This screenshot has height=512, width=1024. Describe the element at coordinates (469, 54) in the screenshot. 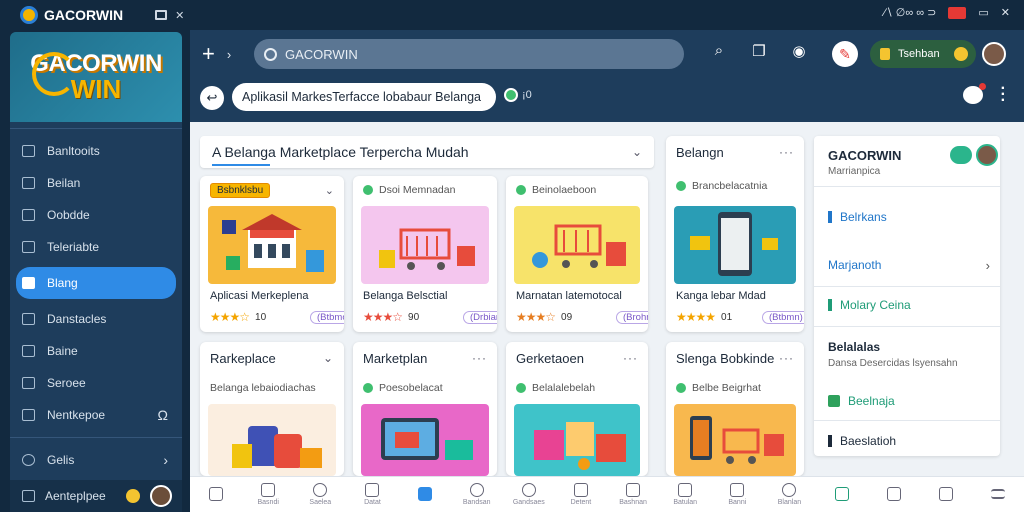

I see `search-input: GACORWIN` at that location.